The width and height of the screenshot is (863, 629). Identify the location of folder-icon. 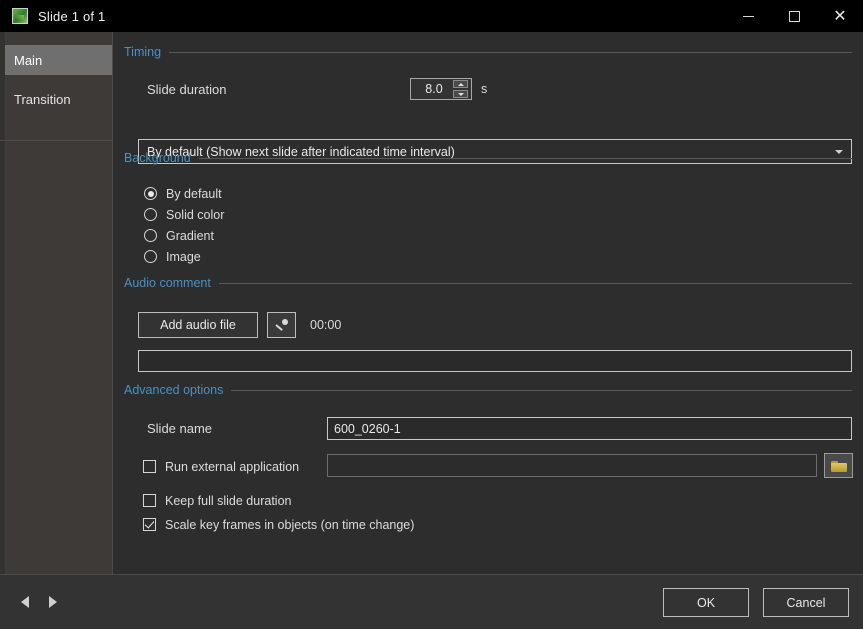
(838, 466).